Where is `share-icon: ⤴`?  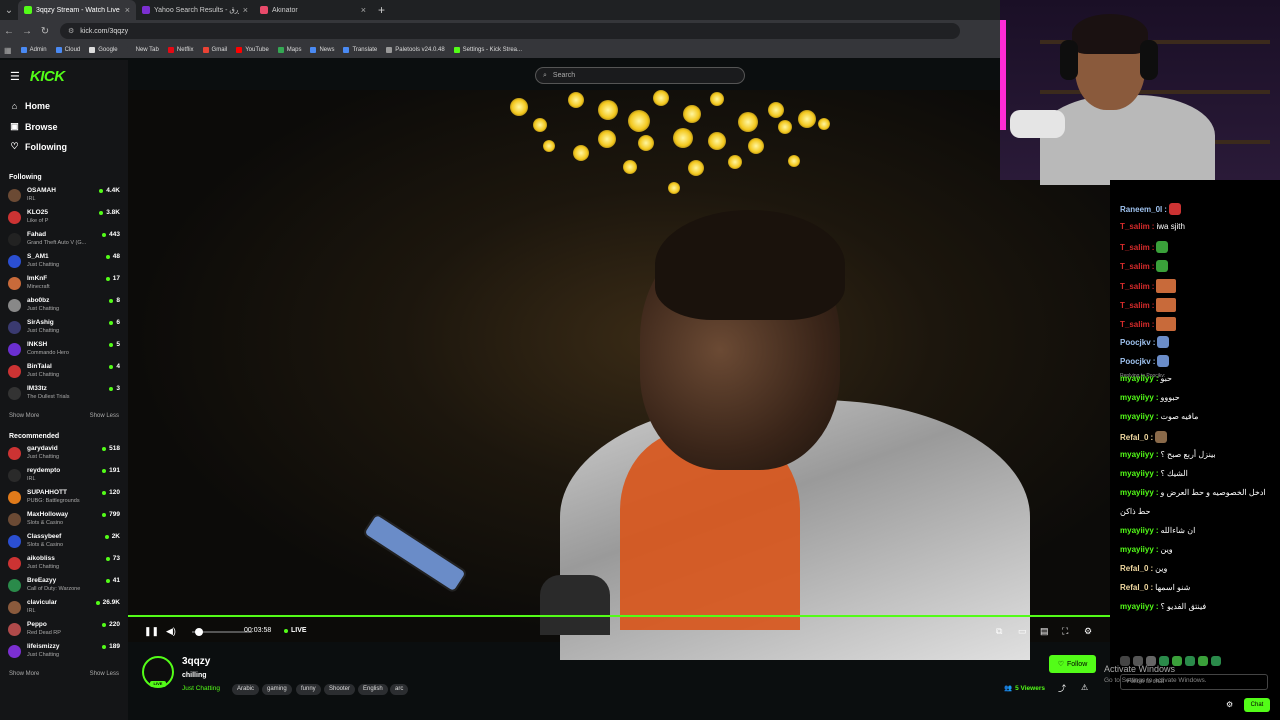
share-icon: ⤴ is located at coordinates (1062, 688).